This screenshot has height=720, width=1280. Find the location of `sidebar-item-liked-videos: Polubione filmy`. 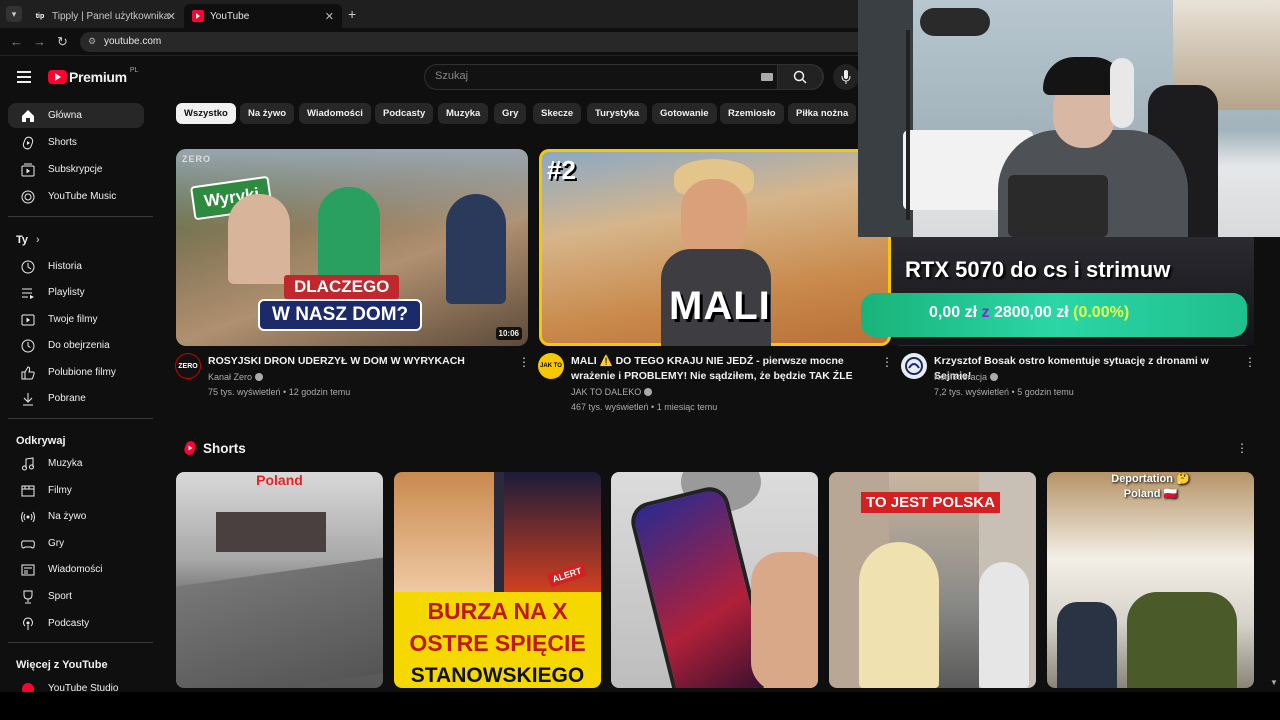

sidebar-item-liked-videos: Polubione filmy is located at coordinates (76, 372).